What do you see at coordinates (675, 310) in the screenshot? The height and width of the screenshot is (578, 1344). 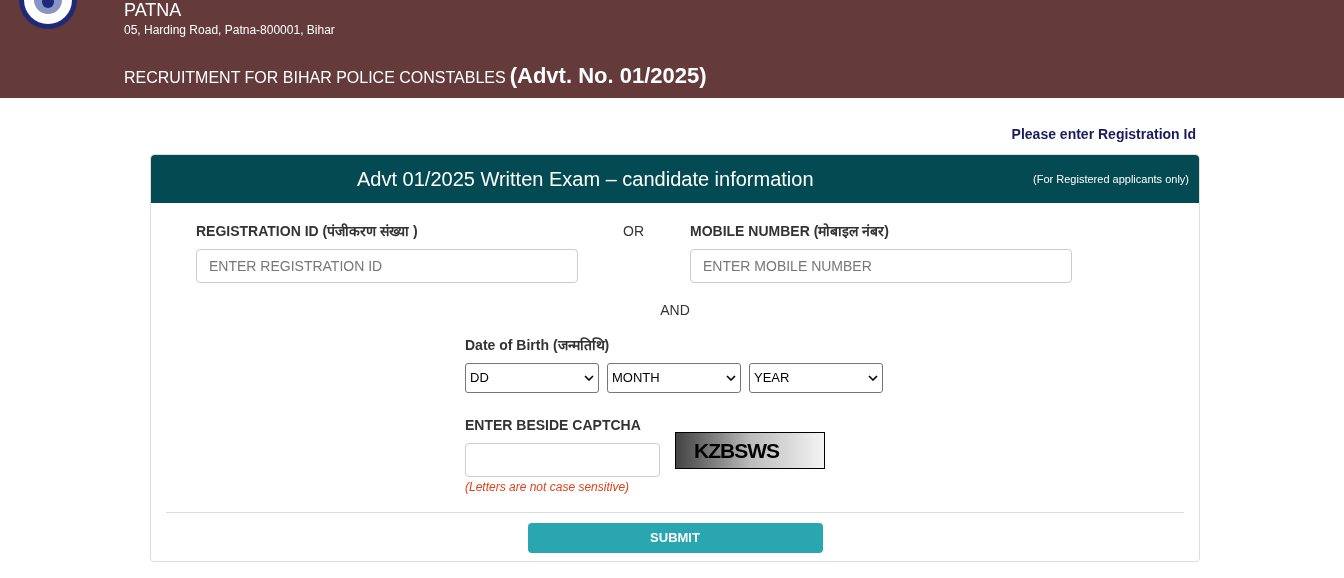 I see `and-text: AND` at bounding box center [675, 310].